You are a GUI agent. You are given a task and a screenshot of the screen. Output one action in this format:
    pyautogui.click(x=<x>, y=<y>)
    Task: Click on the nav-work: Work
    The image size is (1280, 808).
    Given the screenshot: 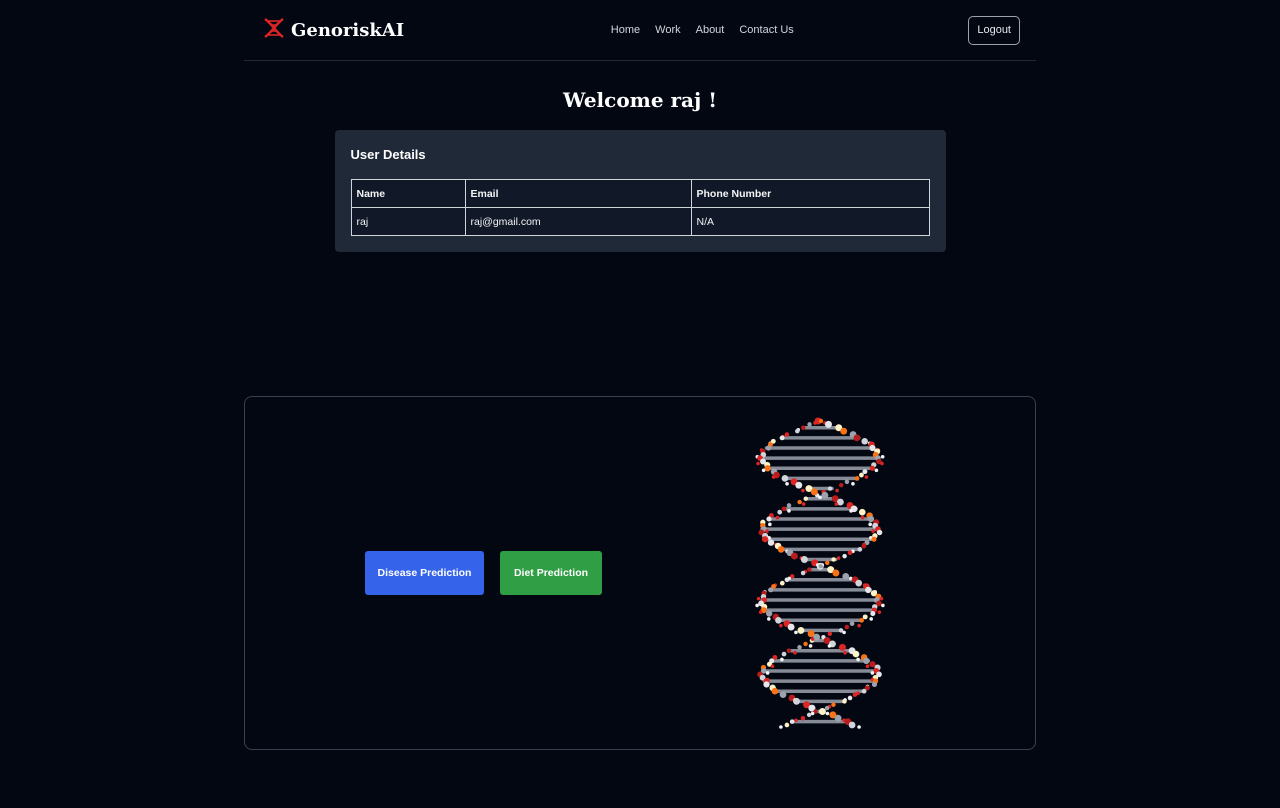 What is the action you would take?
    pyautogui.click(x=667, y=30)
    